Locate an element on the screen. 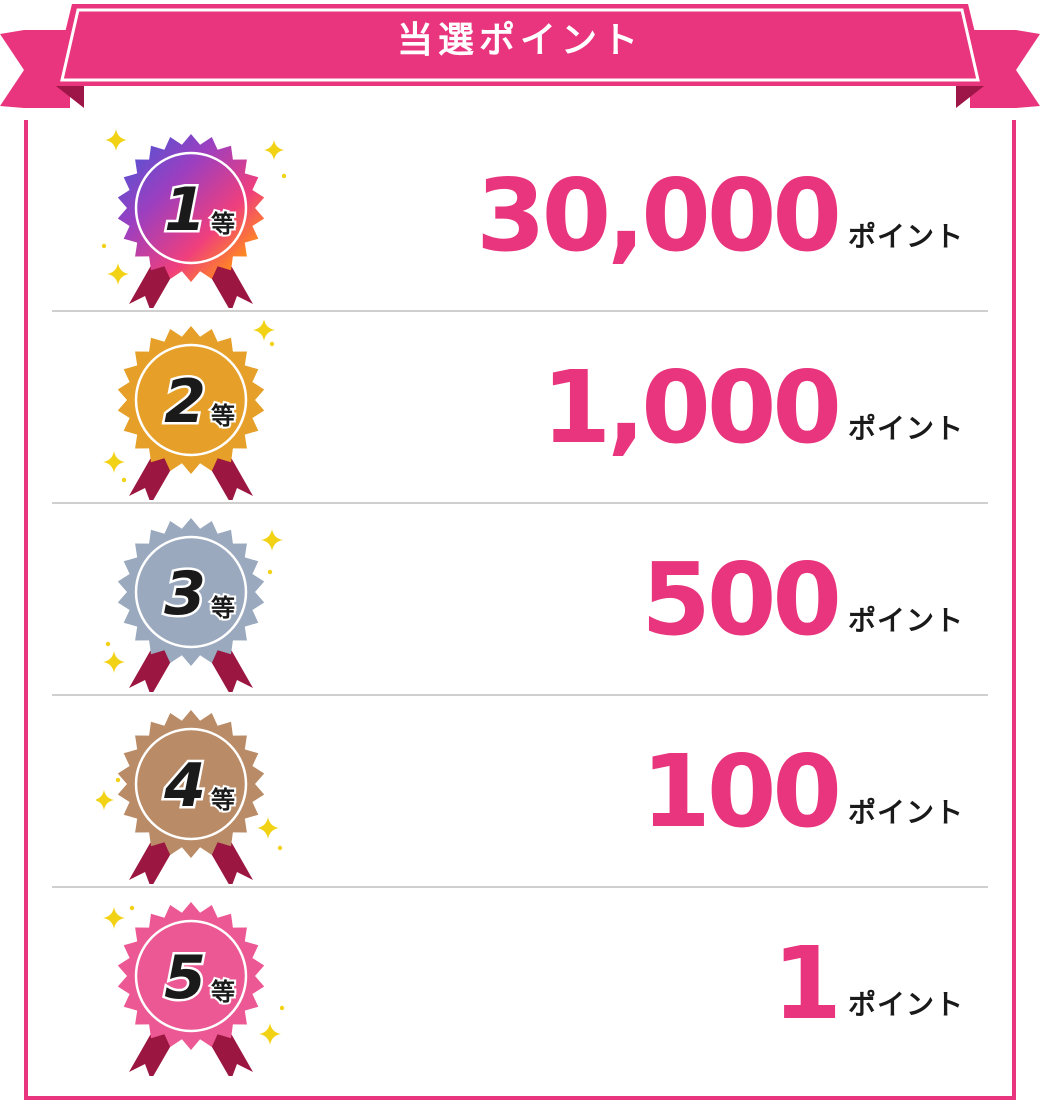  fifth-prize-medal-icon: 5等 is located at coordinates (194, 989).